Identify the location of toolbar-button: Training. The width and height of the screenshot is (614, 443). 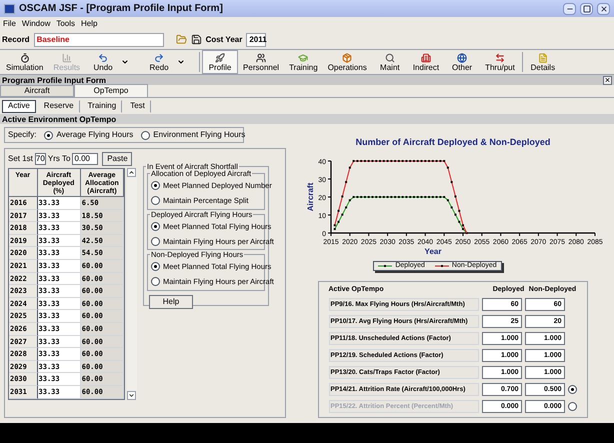
(303, 62).